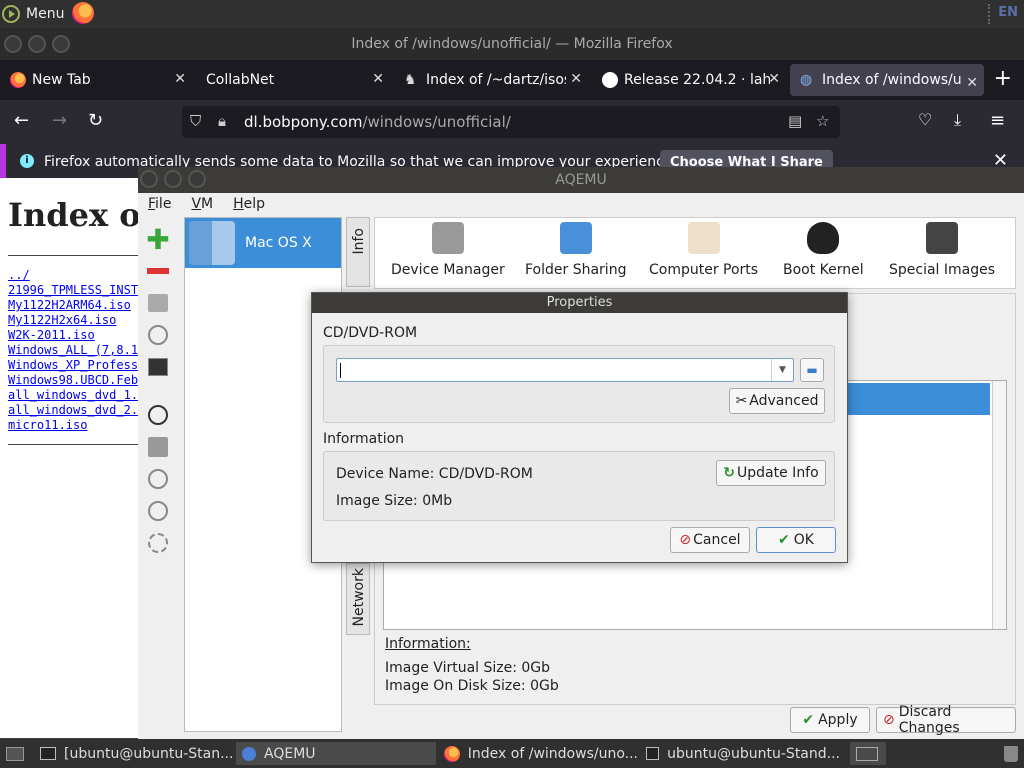 The image size is (1024, 768). Describe the element at coordinates (838, 720) in the screenshot. I see `apply-label: Apply` at that location.